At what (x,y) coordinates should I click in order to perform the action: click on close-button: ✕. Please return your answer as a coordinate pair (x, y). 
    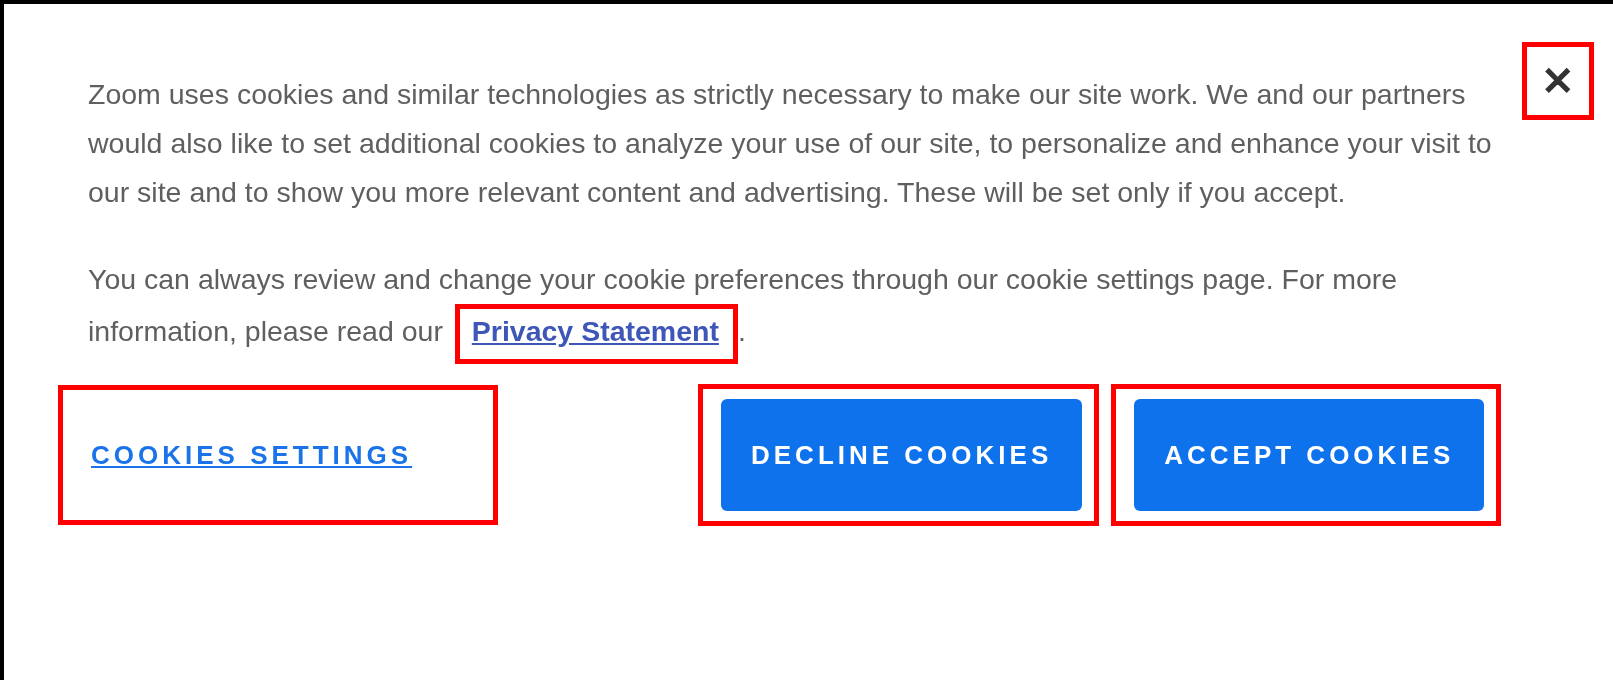
    Looking at the image, I should click on (1558, 81).